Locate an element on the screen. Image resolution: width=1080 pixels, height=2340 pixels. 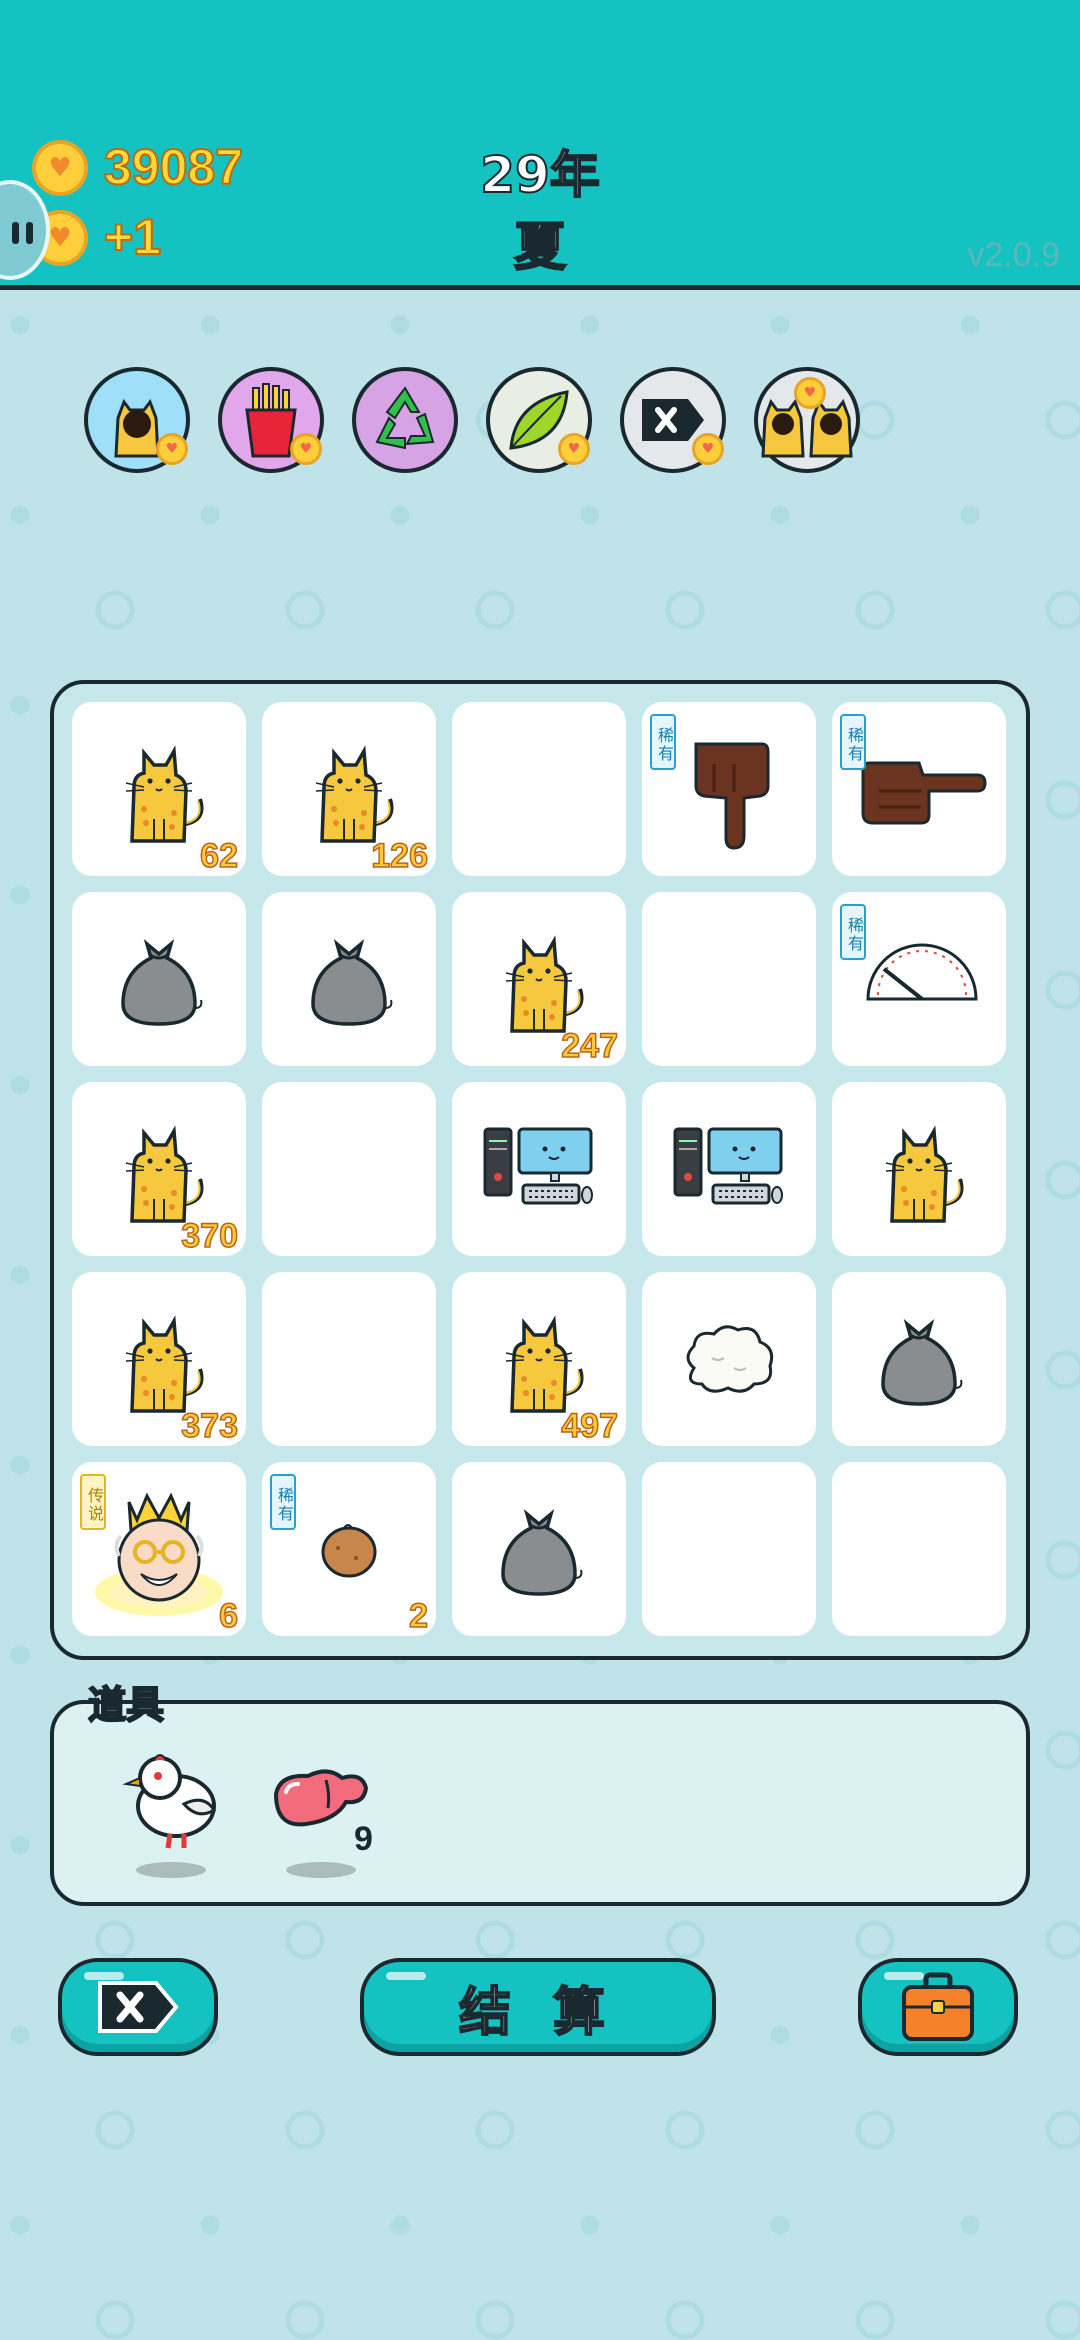
legendary-tag: 传说 is located at coordinates (93, 1502).